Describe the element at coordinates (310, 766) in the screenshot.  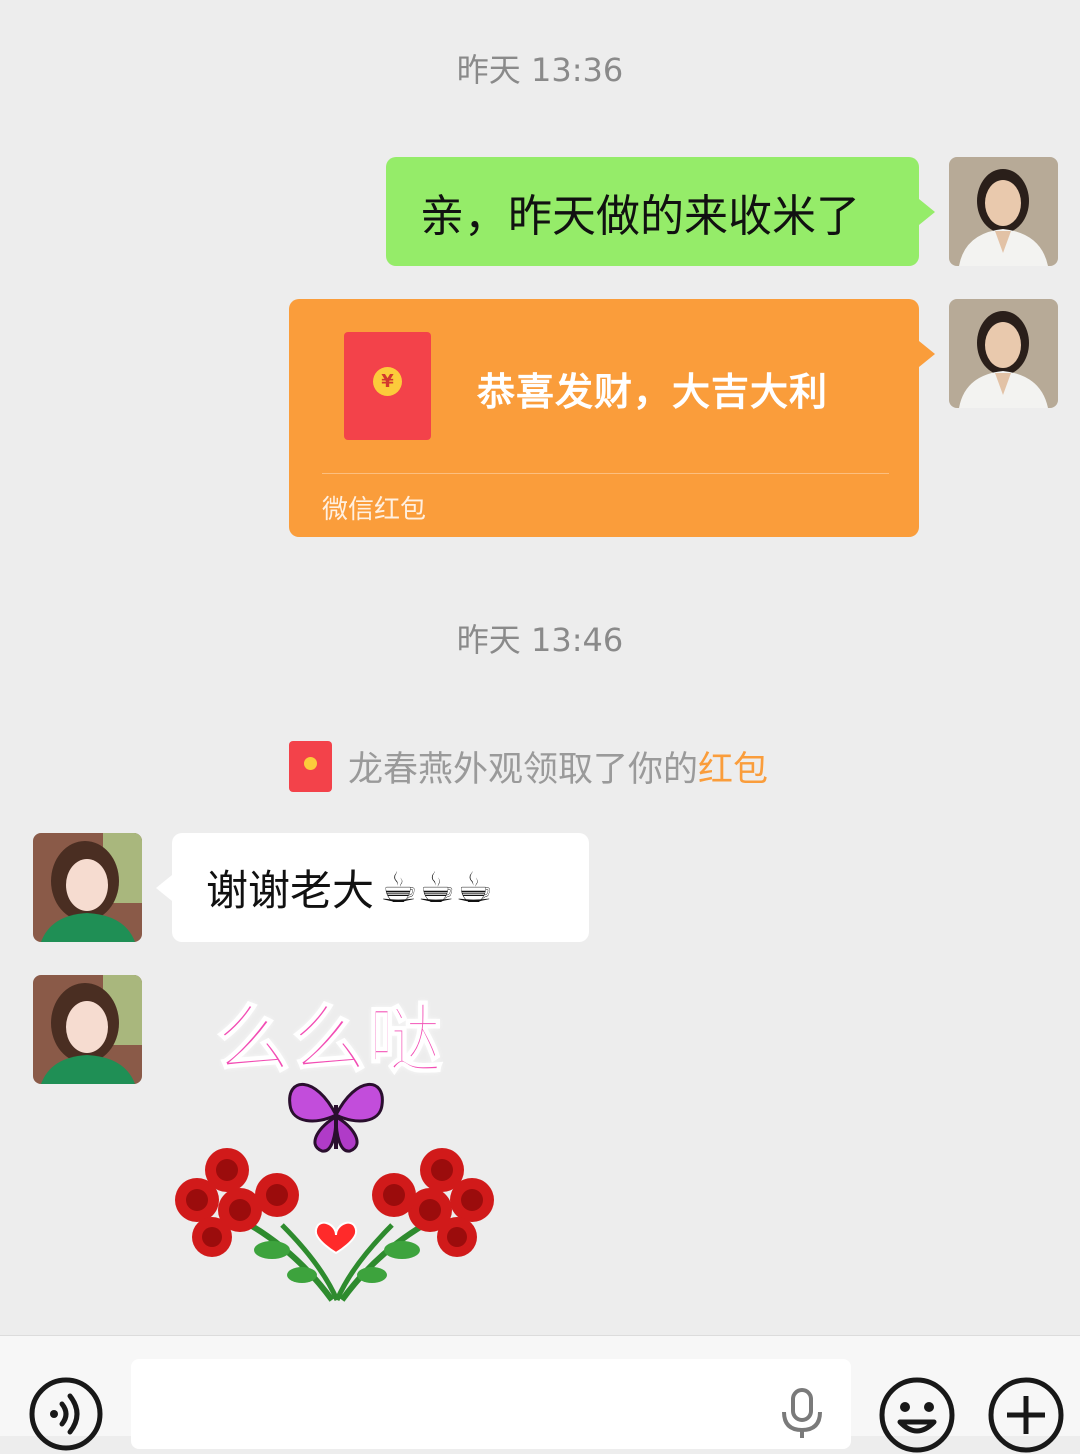
I see `red-envelope-icon` at that location.